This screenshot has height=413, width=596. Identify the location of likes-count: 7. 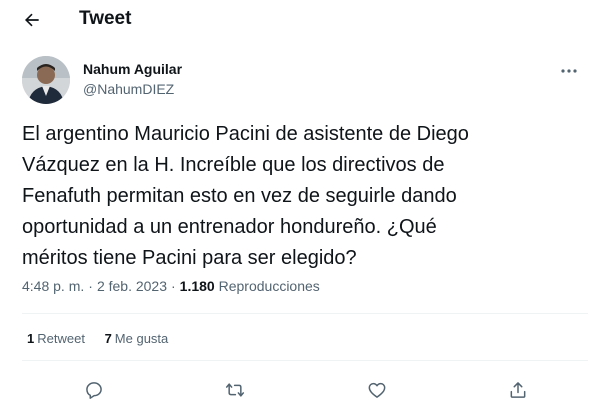
(108, 338).